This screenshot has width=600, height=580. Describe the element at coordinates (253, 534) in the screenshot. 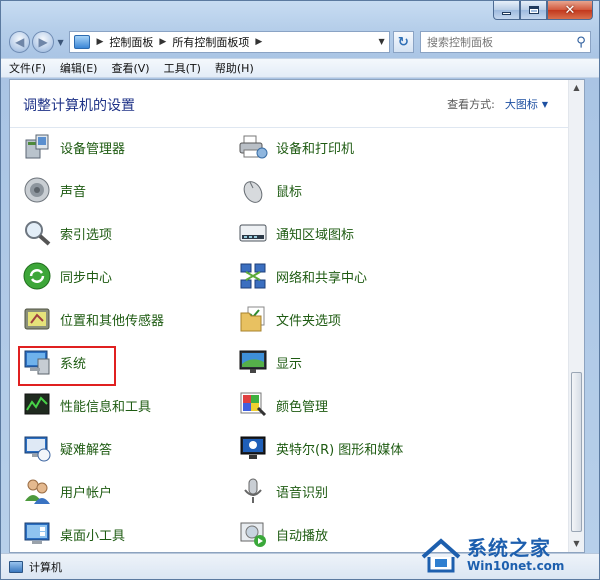

I see `autoplay-icon` at that location.